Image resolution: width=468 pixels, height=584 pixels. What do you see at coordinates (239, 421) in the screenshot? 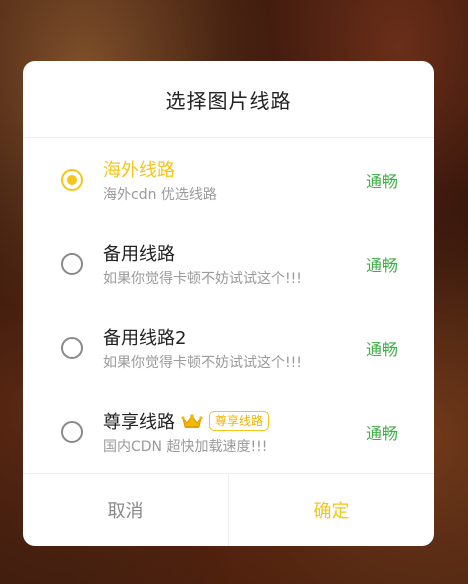
I see `premium-badge: 尊享线路` at bounding box center [239, 421].